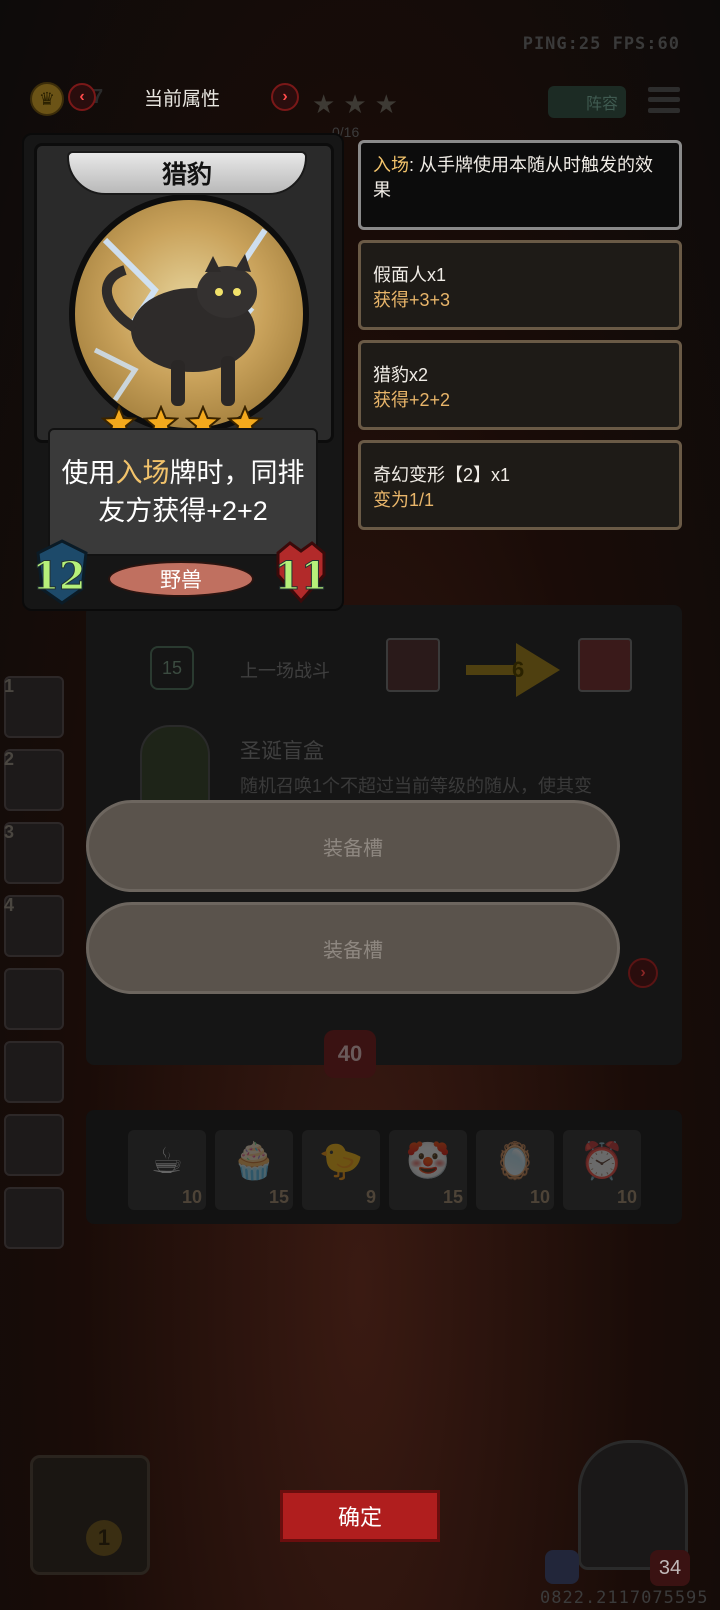 The height and width of the screenshot is (1610, 720). I want to click on item-count: 9, so click(370, 1197).